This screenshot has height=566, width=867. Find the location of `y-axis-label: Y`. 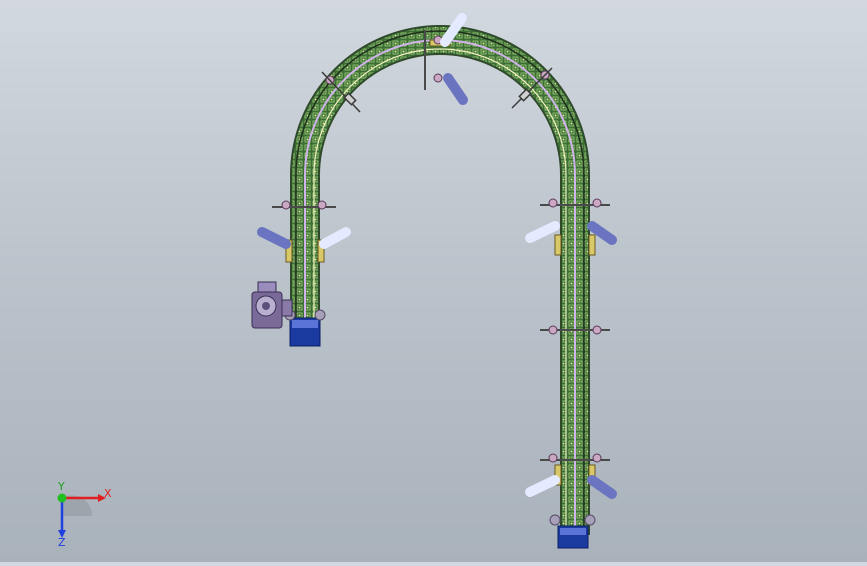

y-axis-label: Y is located at coordinates (61, 486).